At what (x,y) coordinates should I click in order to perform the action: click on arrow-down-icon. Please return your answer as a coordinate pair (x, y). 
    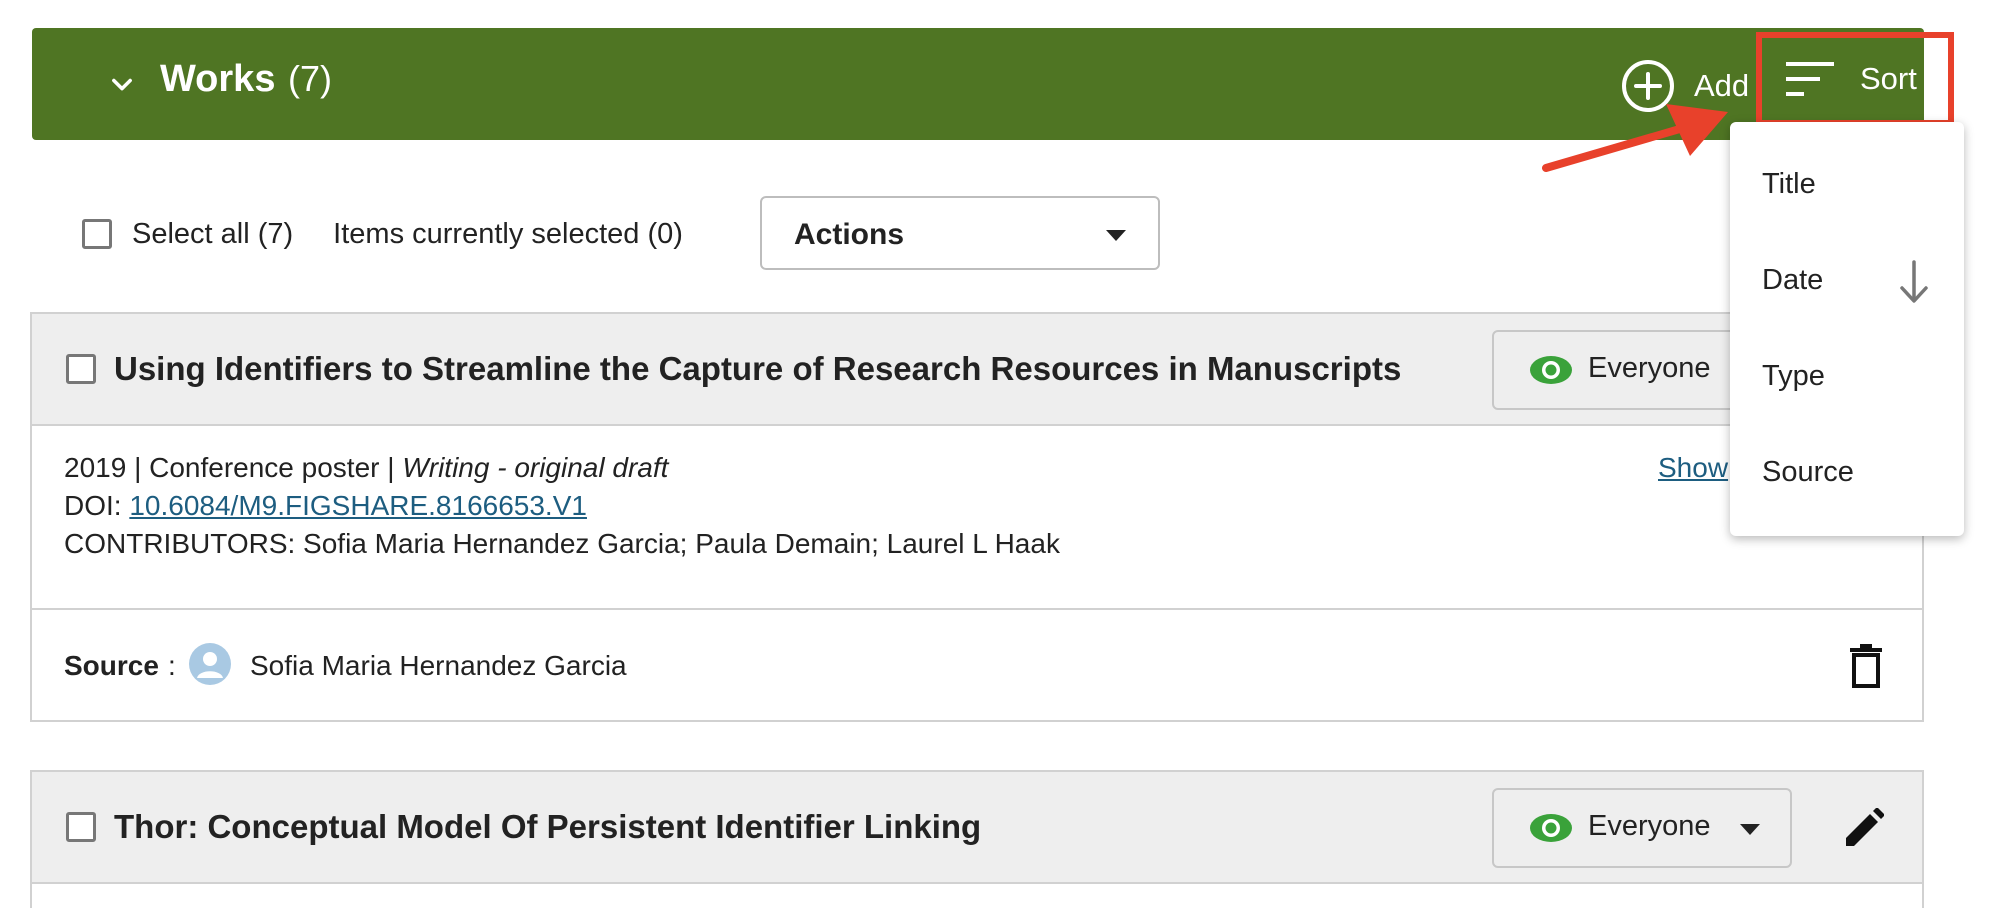
    Looking at the image, I should click on (1914, 281).